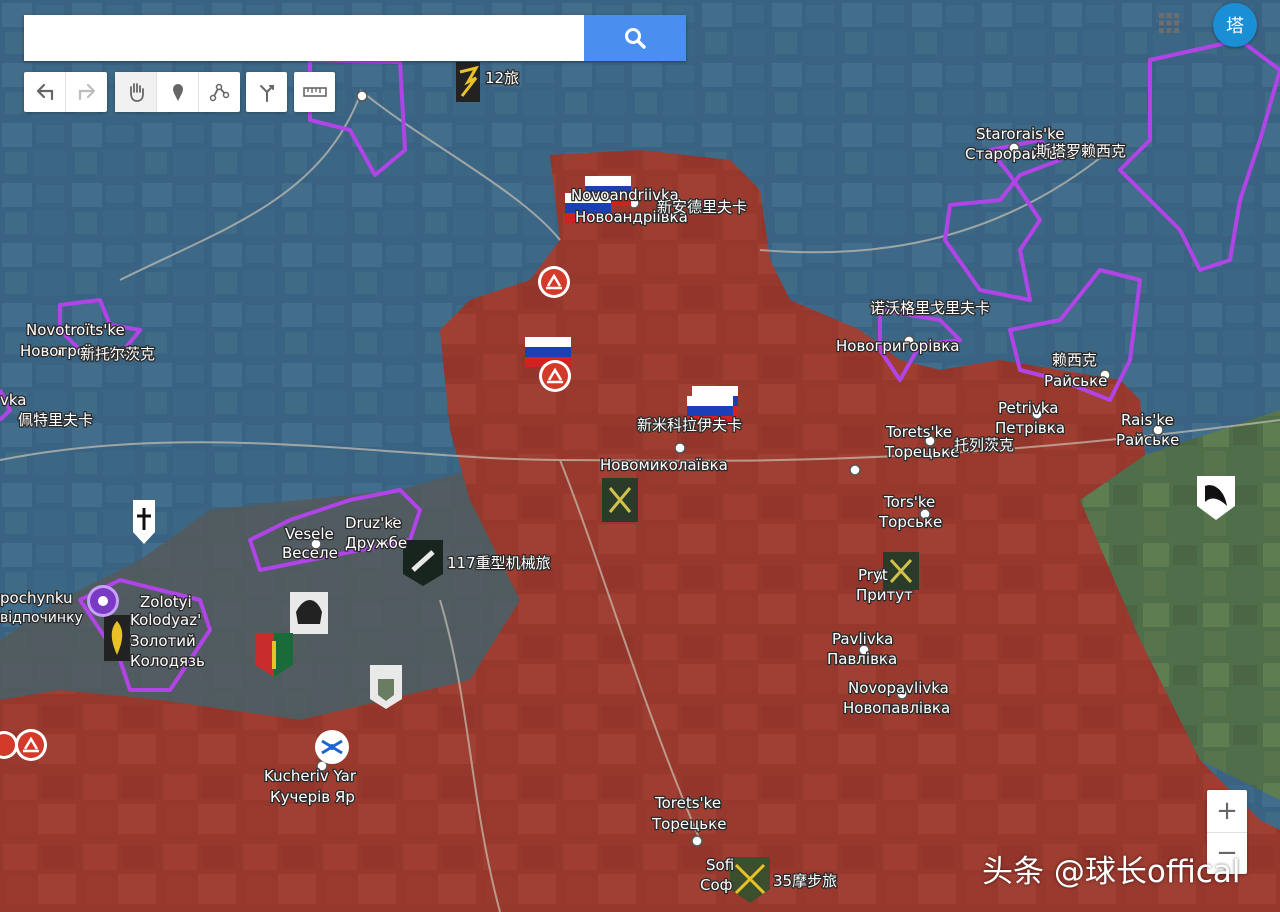 This screenshot has height=912, width=1280. Describe the element at coordinates (1081, 151) in the screenshot. I see `label-starorais-zh: 斯塔罗赖西克` at that location.